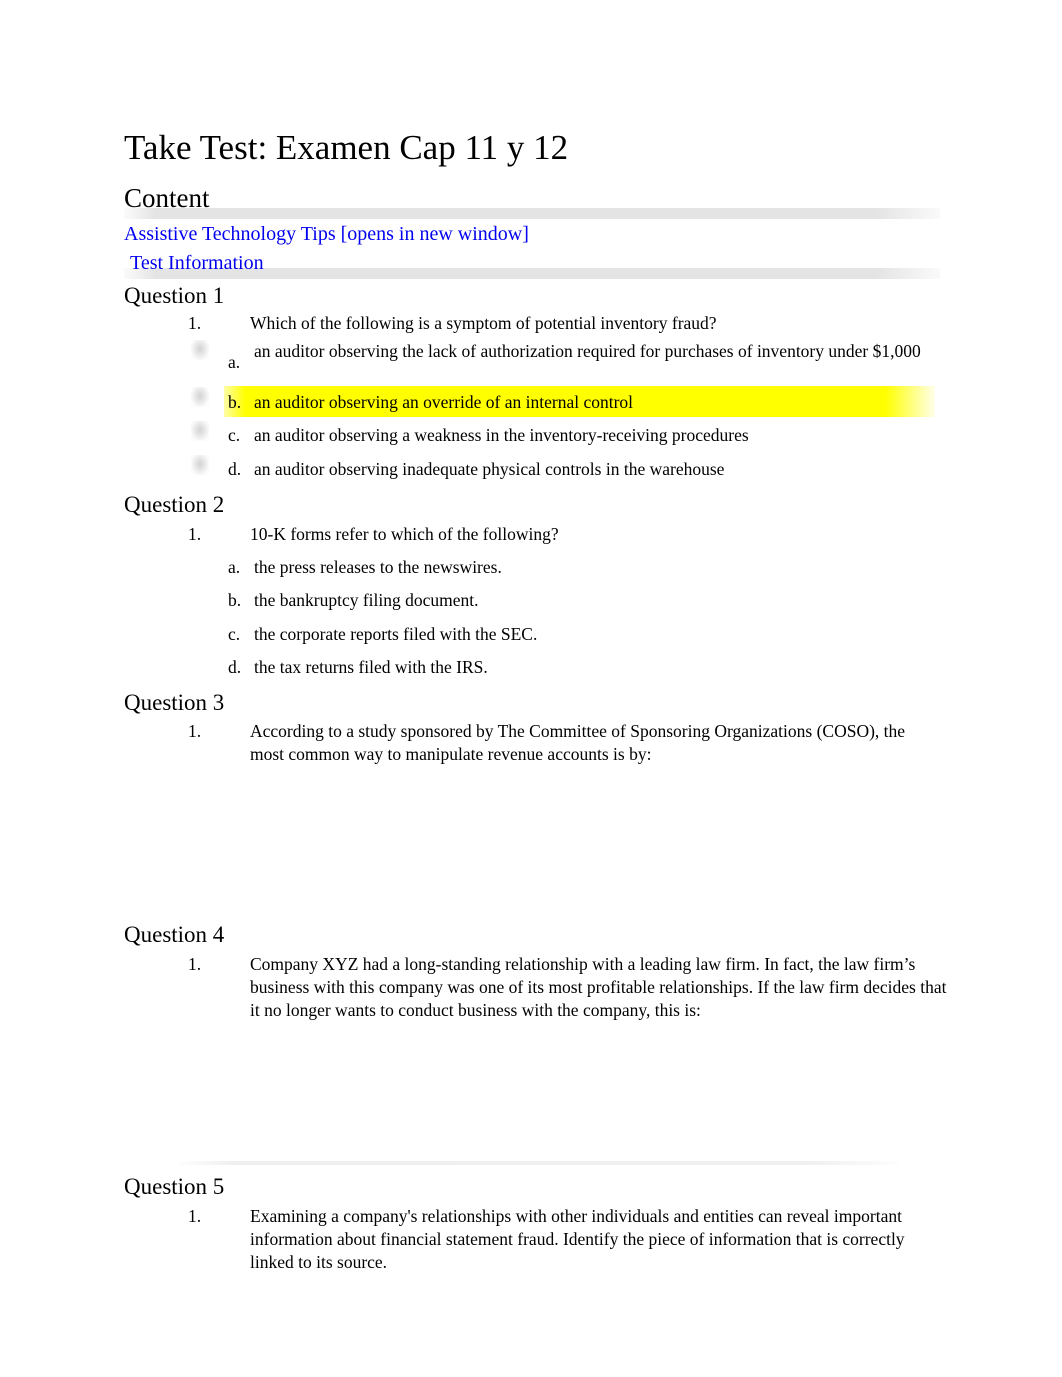 The image size is (1062, 1377). I want to click on answer-letter-q2-a: a., so click(234, 567).